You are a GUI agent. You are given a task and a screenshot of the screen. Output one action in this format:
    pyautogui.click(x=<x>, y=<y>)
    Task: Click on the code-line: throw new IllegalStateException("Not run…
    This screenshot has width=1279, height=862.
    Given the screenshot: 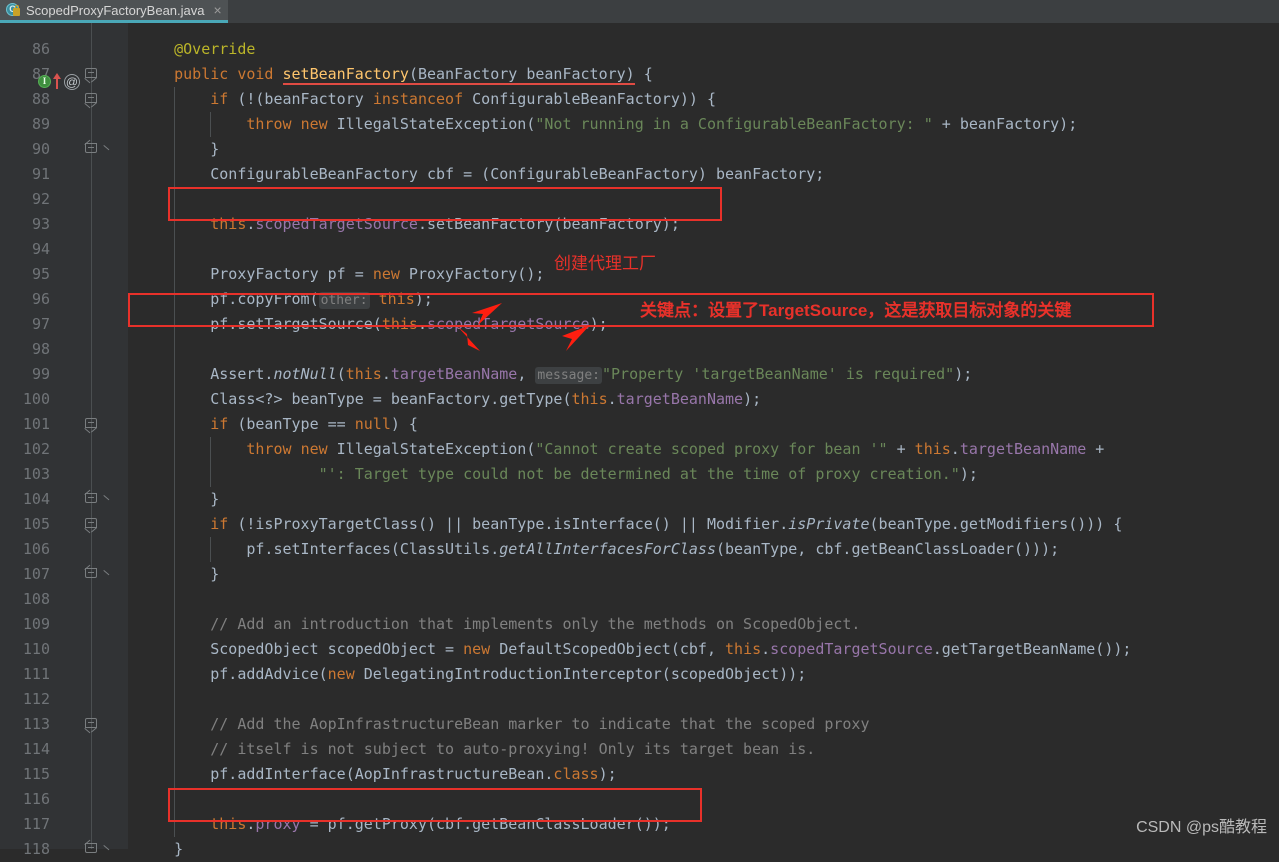 What is the action you would take?
    pyautogui.click(x=703, y=124)
    